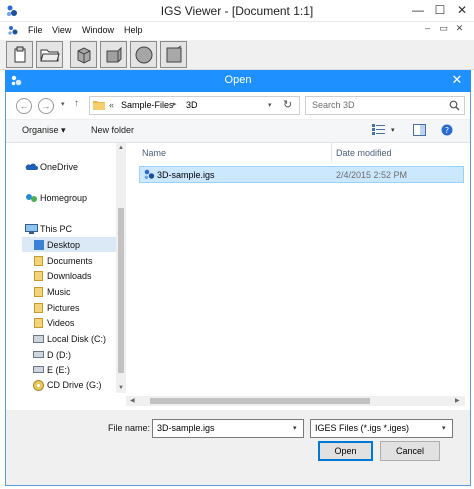 This screenshot has width=474, height=489. What do you see at coordinates (38, 292) in the screenshot?
I see `music-icon` at bounding box center [38, 292].